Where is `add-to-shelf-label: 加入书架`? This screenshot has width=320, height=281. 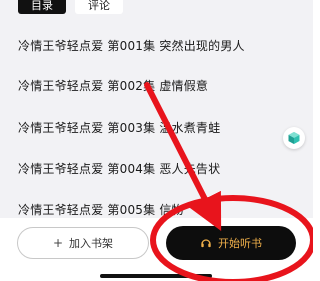 add-to-shelf-label: 加入书架 is located at coordinates (91, 243).